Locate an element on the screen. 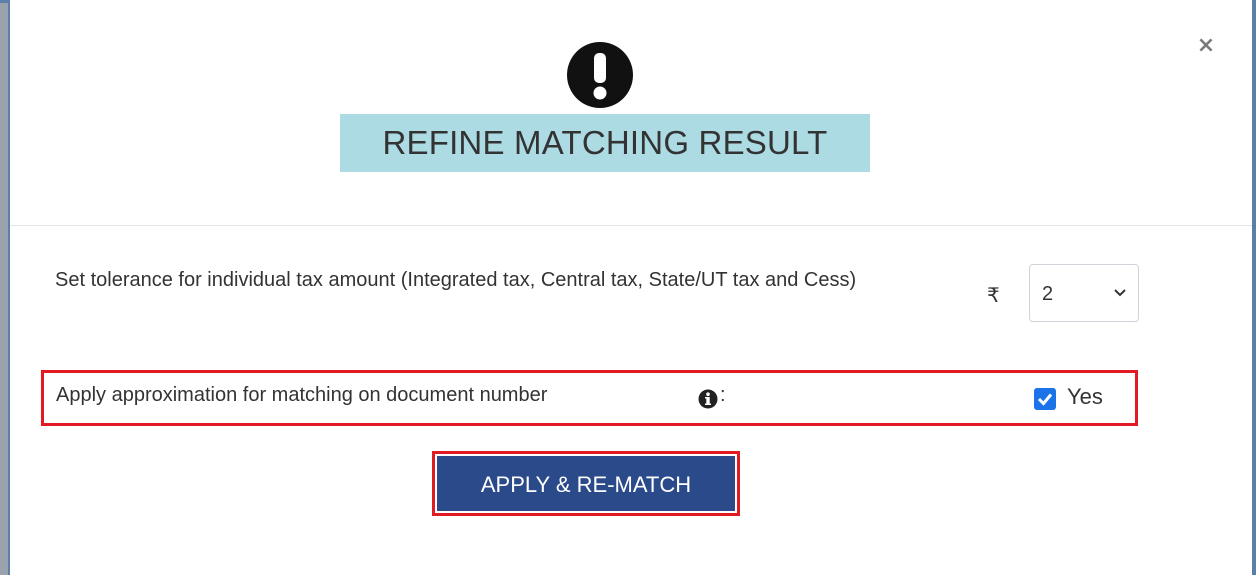 This screenshot has width=1256, height=575. dialog-title: REFINE MATCHING RESULT is located at coordinates (605, 143).